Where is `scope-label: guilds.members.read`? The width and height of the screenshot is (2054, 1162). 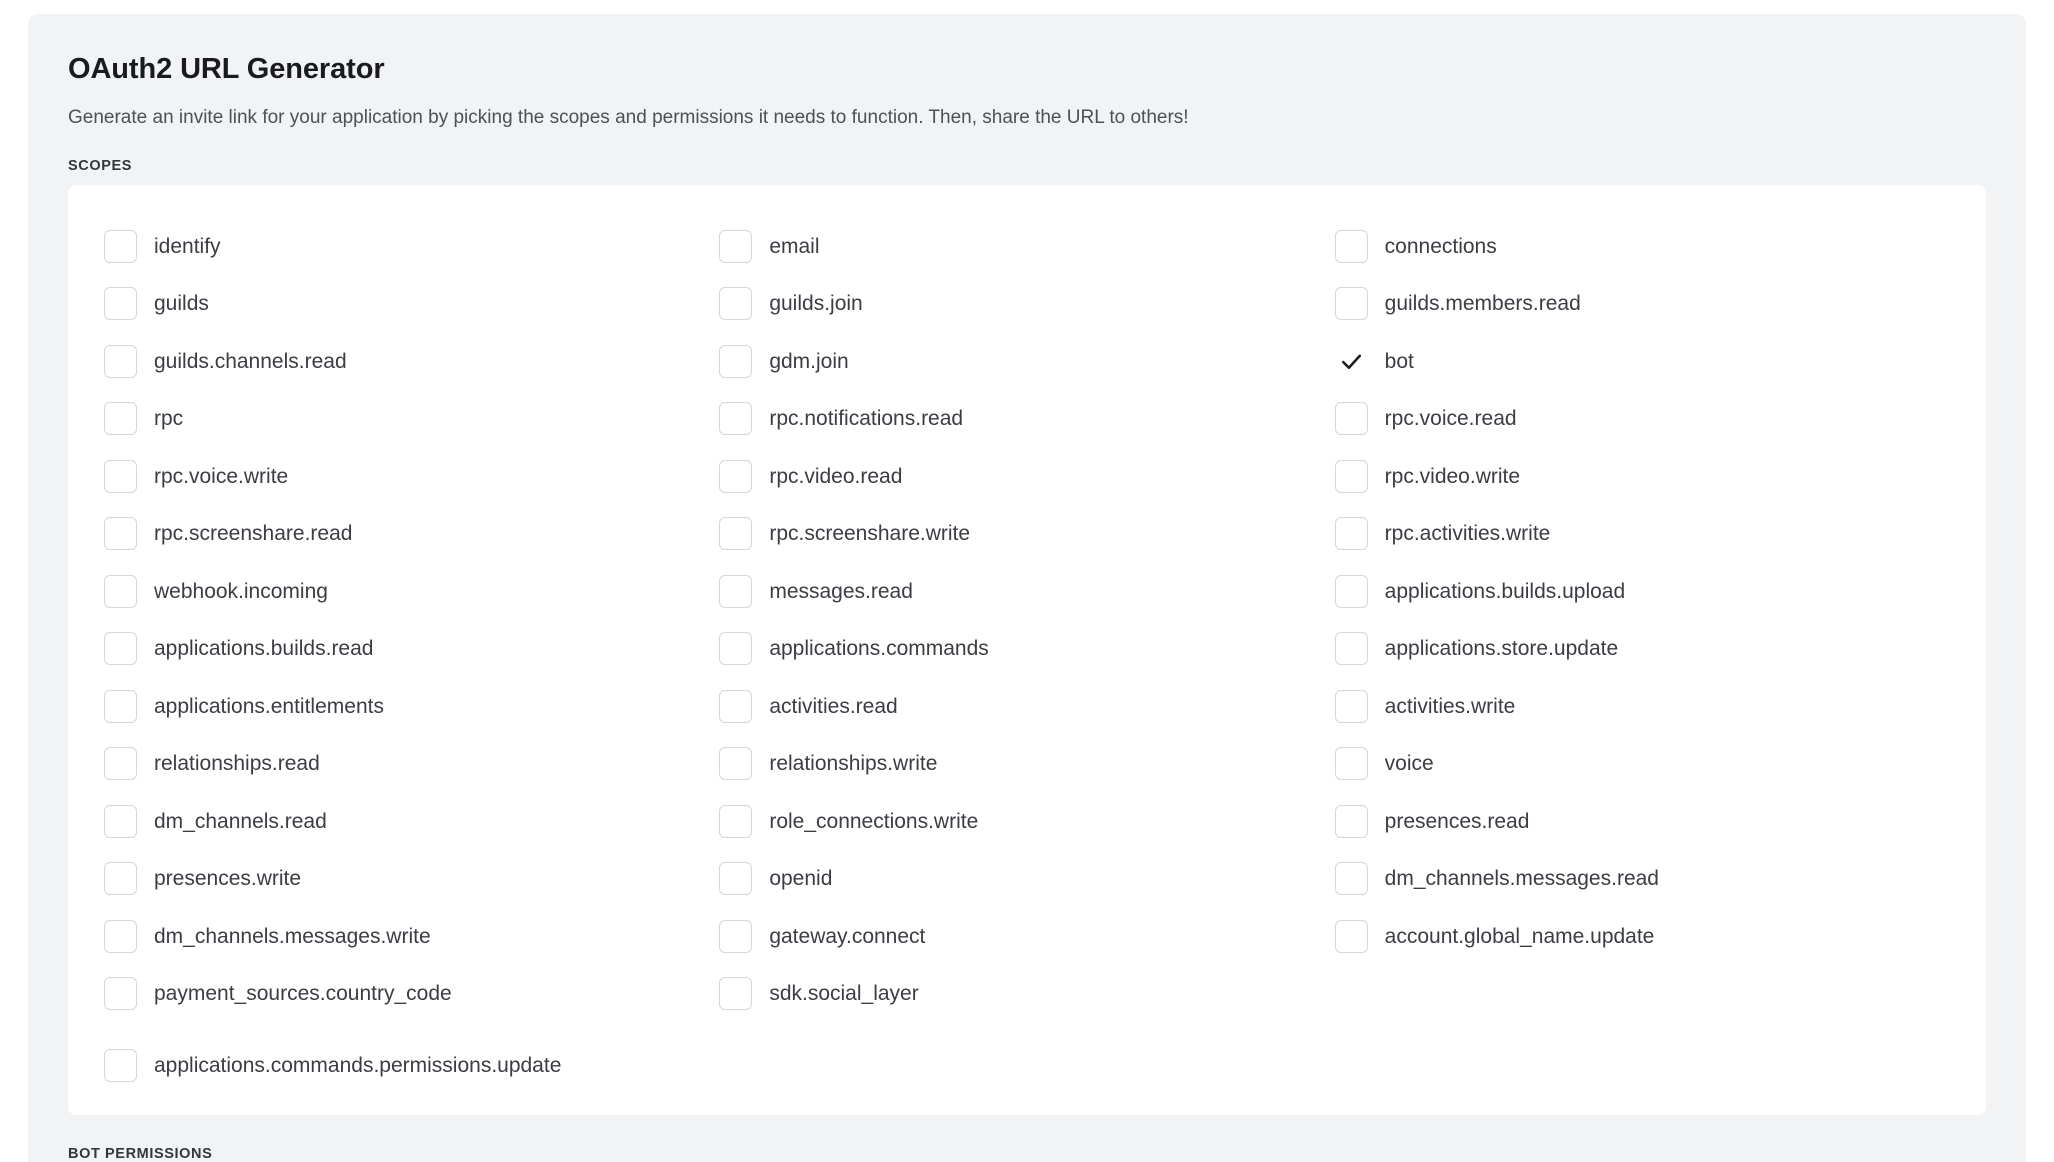
scope-label: guilds.members.read is located at coordinates (1482, 304).